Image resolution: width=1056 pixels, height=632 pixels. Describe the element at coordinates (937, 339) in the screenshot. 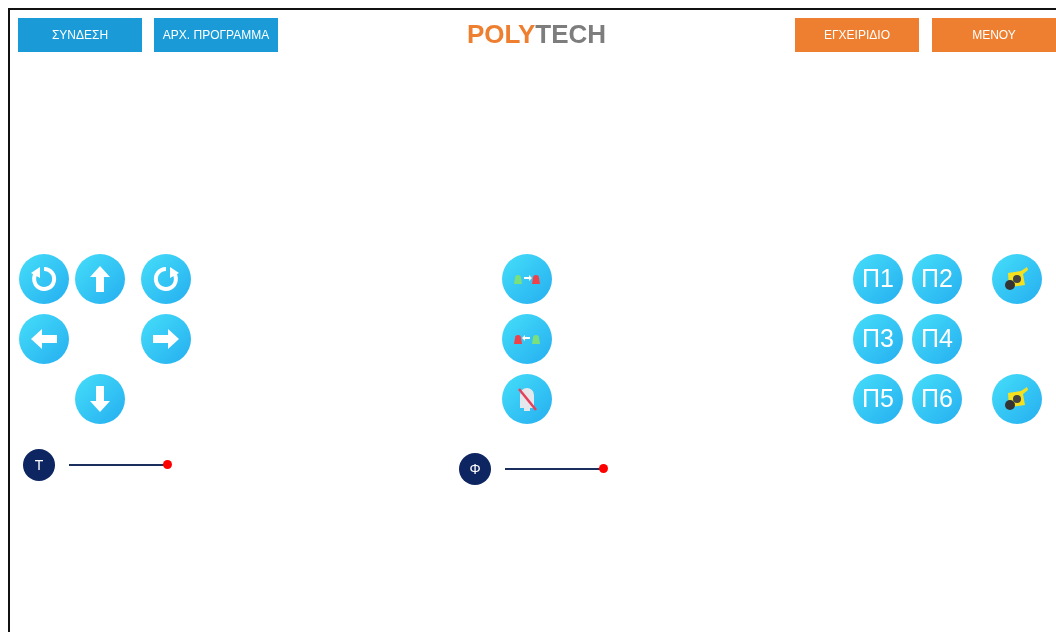

I see `preset-button: Π4` at that location.